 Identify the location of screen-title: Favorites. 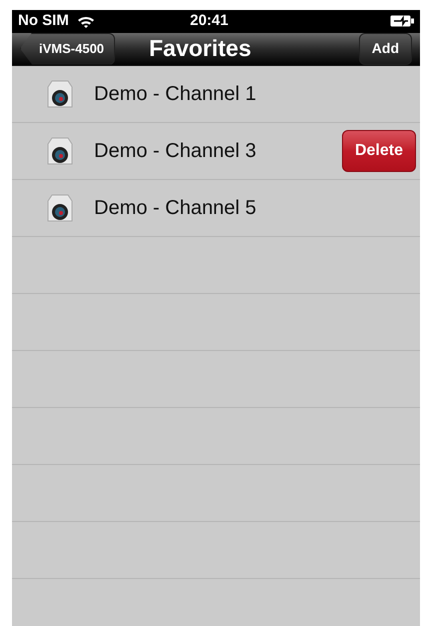
(200, 49).